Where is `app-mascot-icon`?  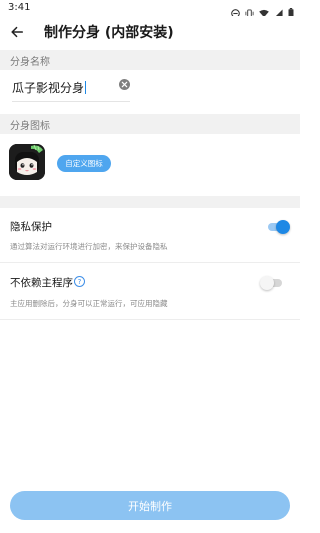
app-mascot-icon is located at coordinates (27, 162).